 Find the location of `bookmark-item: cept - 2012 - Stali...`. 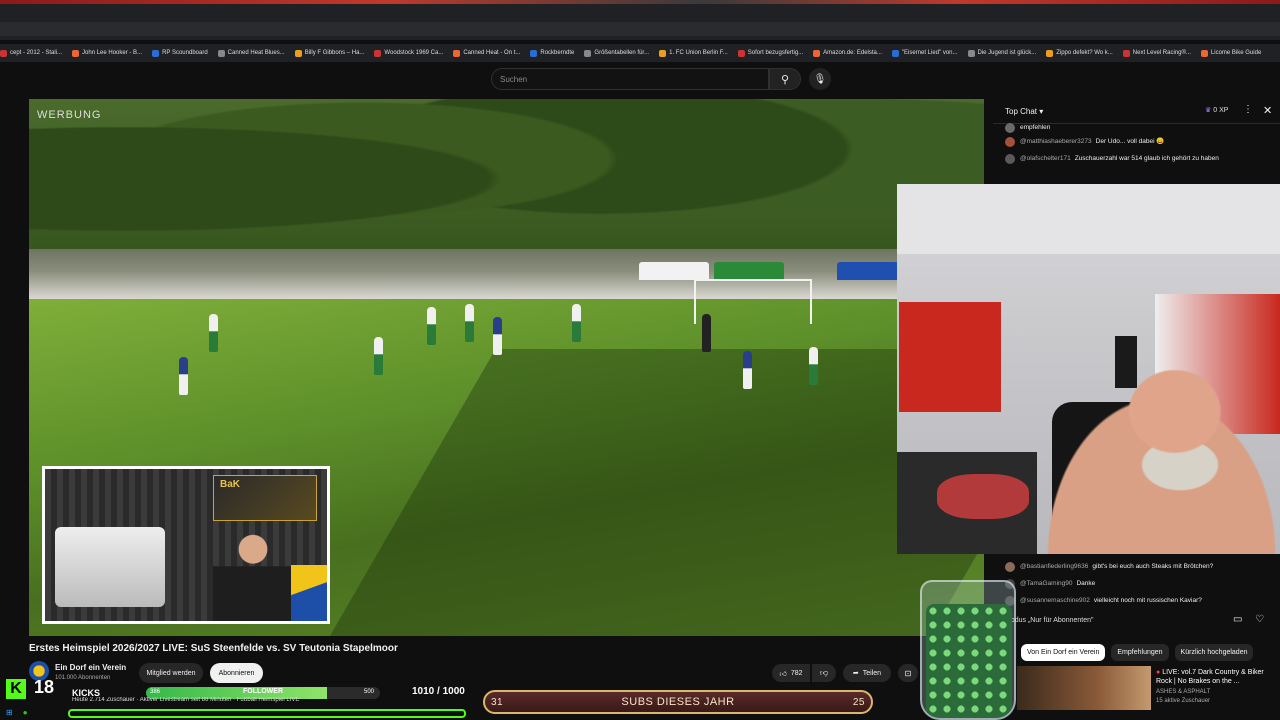

bookmark-item: cept - 2012 - Stali... is located at coordinates (31, 53).